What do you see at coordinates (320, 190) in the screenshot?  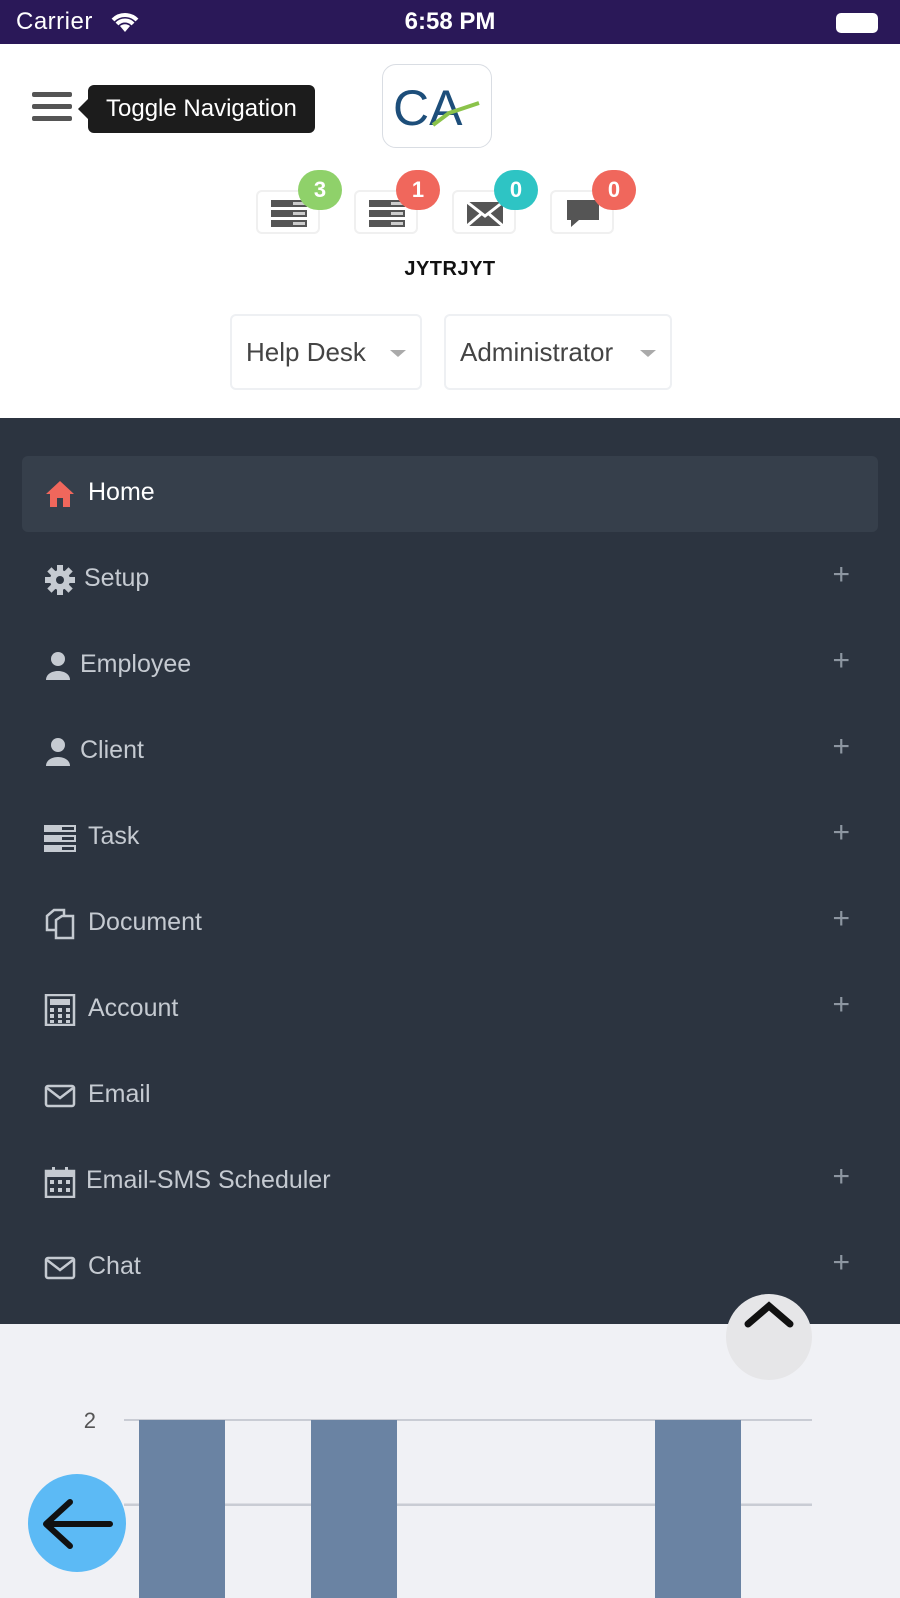 I see `notification-badge: 3` at bounding box center [320, 190].